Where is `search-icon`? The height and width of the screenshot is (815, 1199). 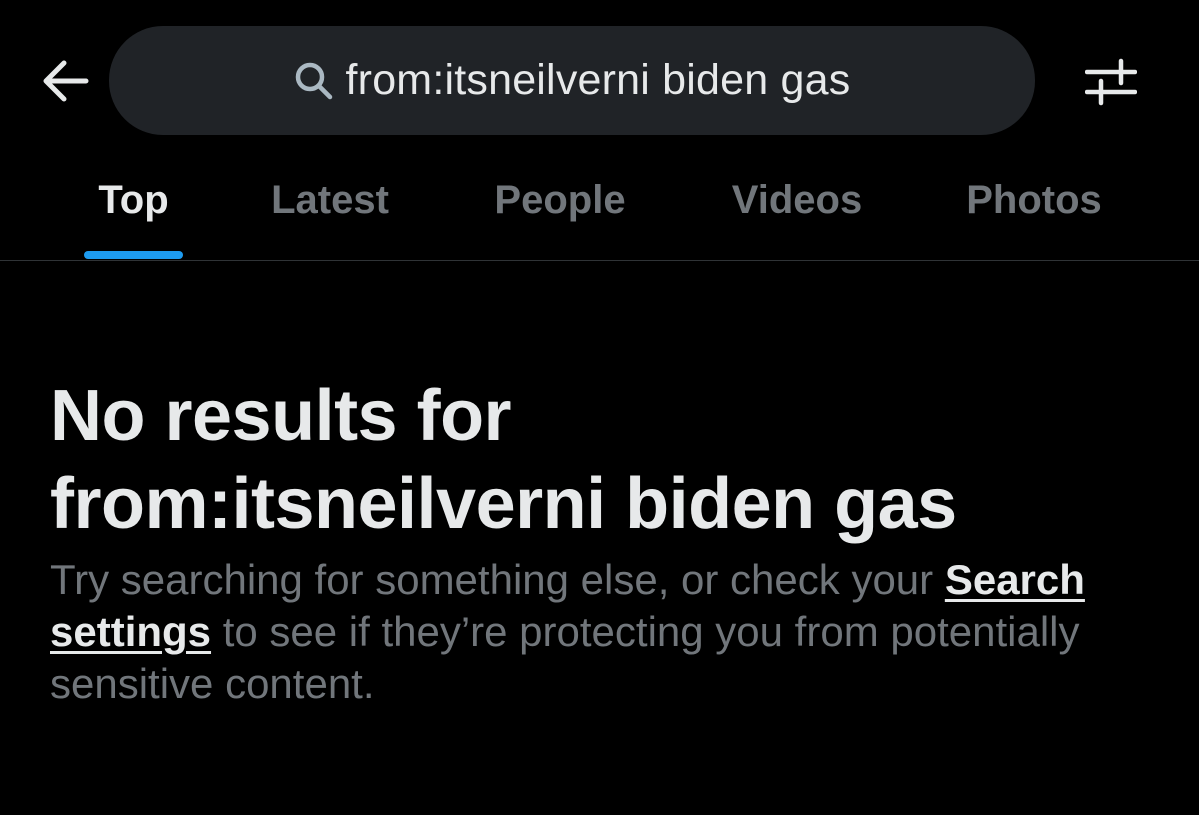 search-icon is located at coordinates (314, 81).